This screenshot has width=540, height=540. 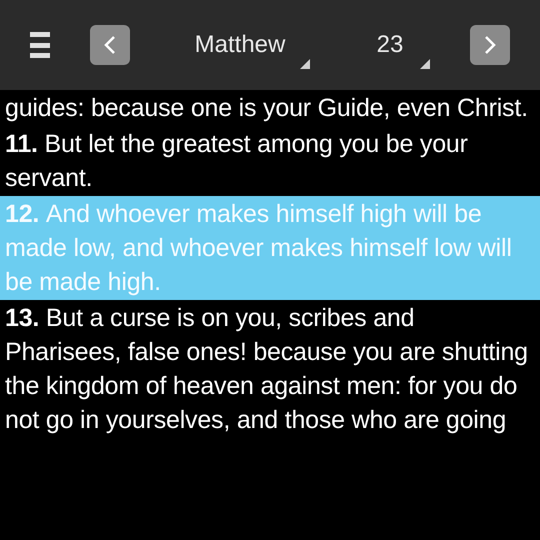 I want to click on next-button, so click(x=490, y=45).